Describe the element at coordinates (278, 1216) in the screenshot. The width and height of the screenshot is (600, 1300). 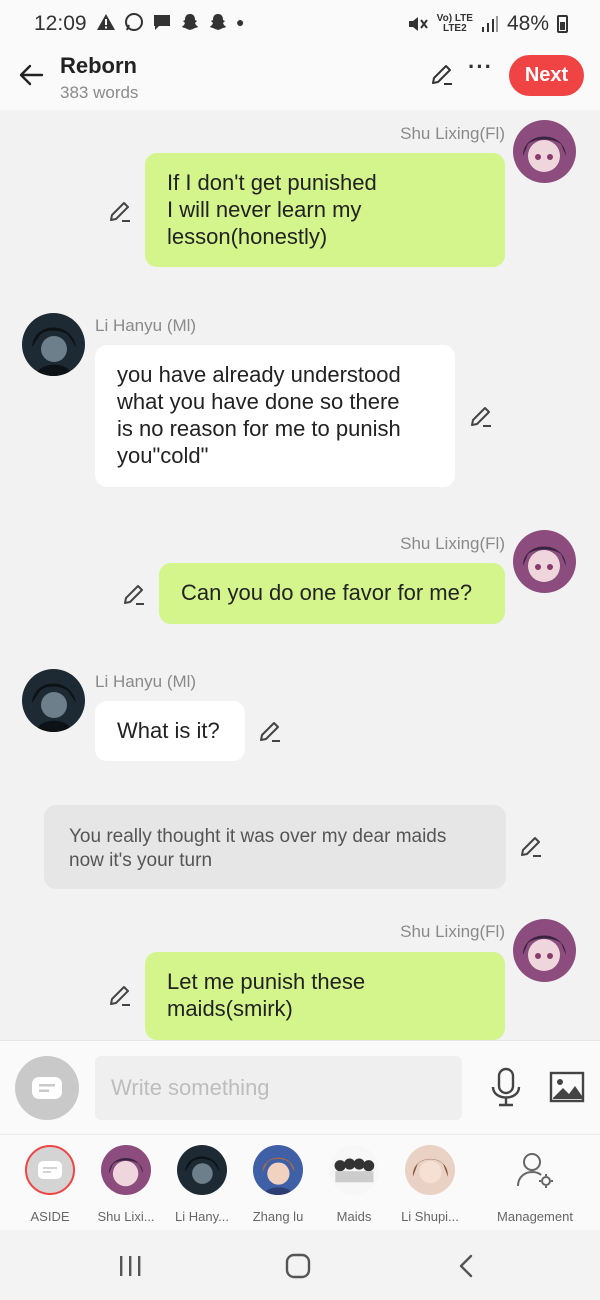
I see `character-label: Zhang lu` at that location.